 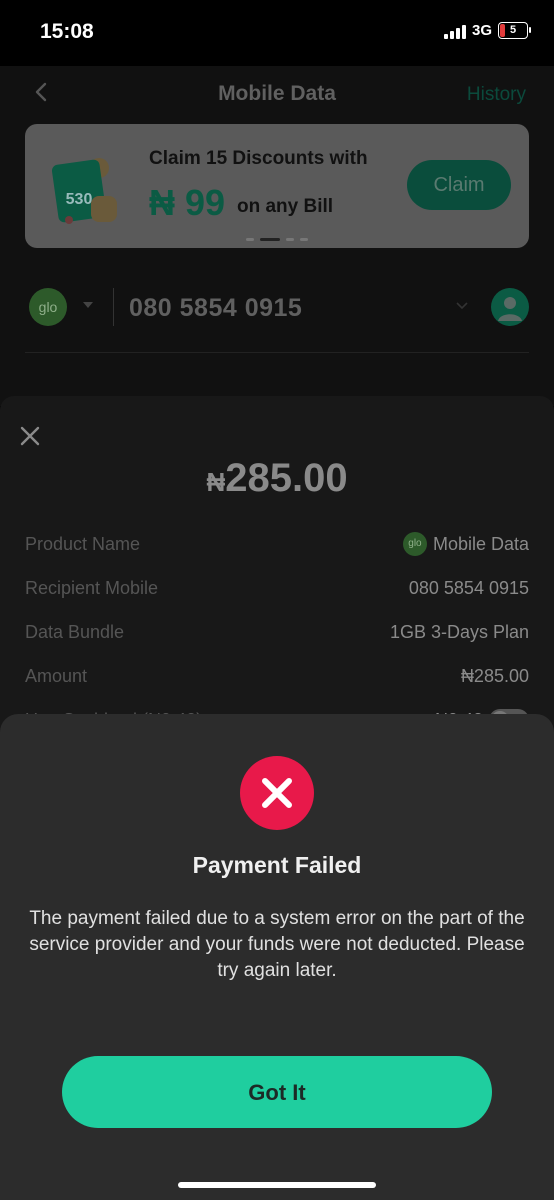 What do you see at coordinates (187, 202) in the screenshot?
I see `promo-price: ₦ 99` at bounding box center [187, 202].